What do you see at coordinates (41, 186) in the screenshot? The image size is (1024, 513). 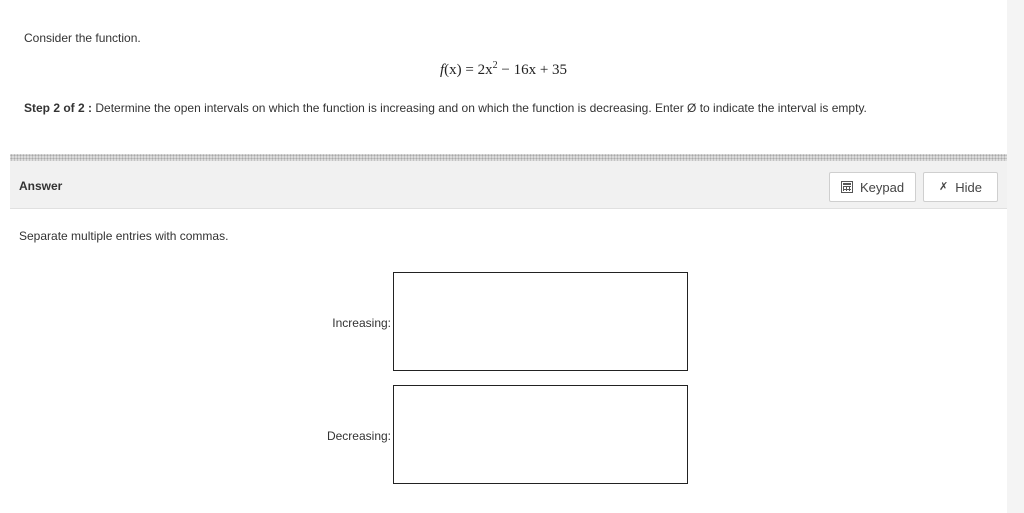 I see `answer-label: Answer` at bounding box center [41, 186].